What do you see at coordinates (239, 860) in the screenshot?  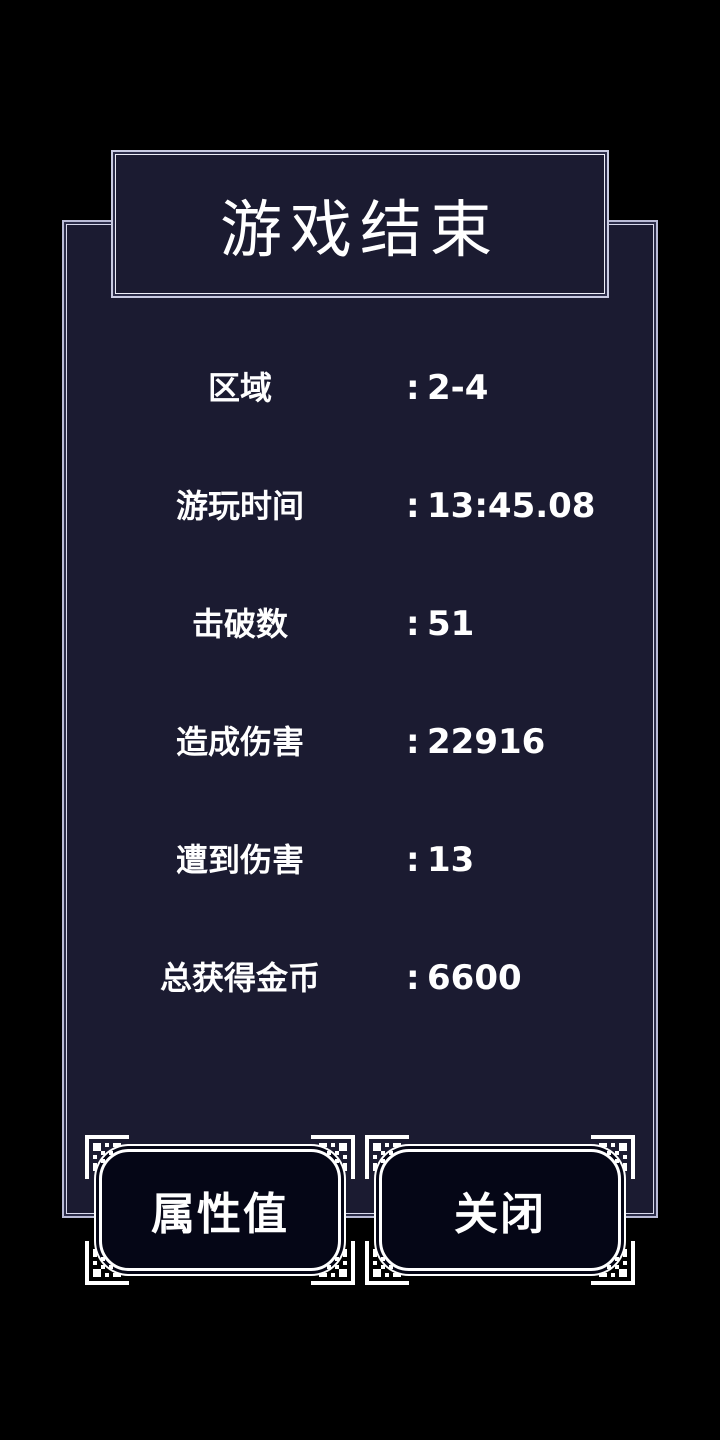 I see `stat-label: 遭到伤害` at bounding box center [239, 860].